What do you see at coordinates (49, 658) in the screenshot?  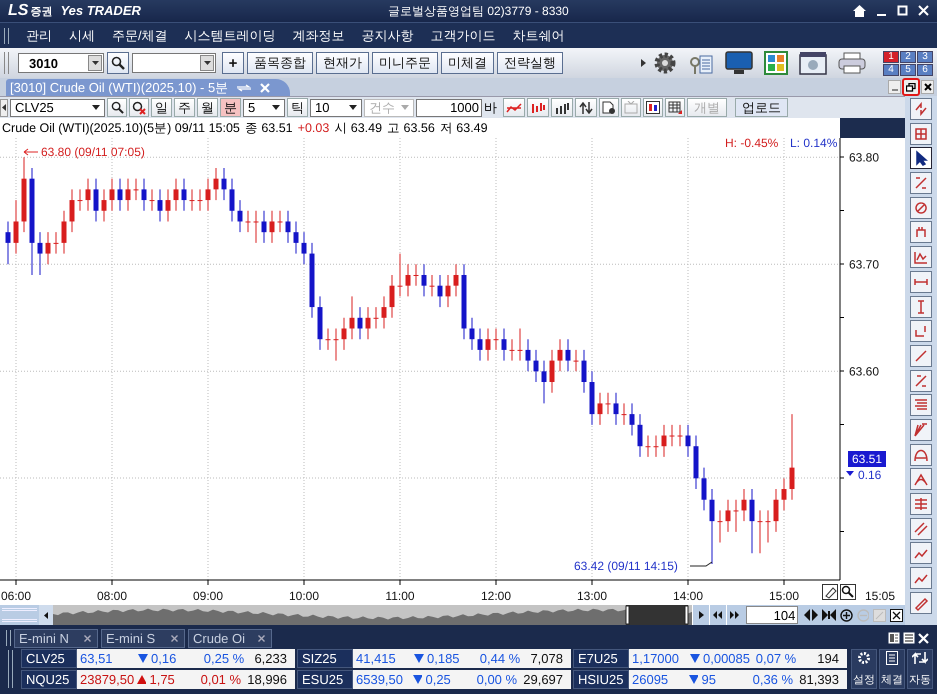 I see `ticker-symbol: CLV25` at bounding box center [49, 658].